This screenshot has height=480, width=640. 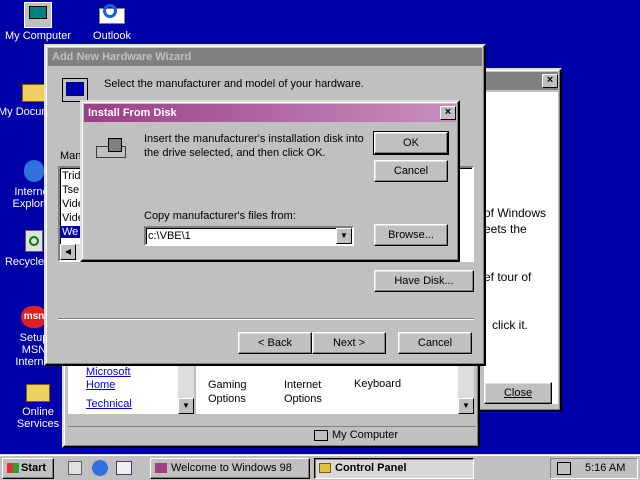 I want to click on computer-icon, so click(x=321, y=435).